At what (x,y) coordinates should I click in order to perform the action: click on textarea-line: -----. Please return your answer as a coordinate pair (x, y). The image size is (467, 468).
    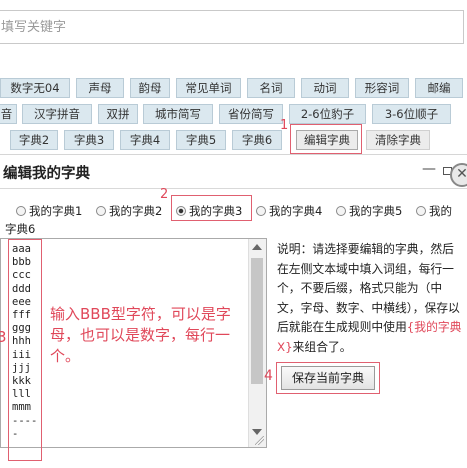
    Looking at the image, I should click on (25, 427).